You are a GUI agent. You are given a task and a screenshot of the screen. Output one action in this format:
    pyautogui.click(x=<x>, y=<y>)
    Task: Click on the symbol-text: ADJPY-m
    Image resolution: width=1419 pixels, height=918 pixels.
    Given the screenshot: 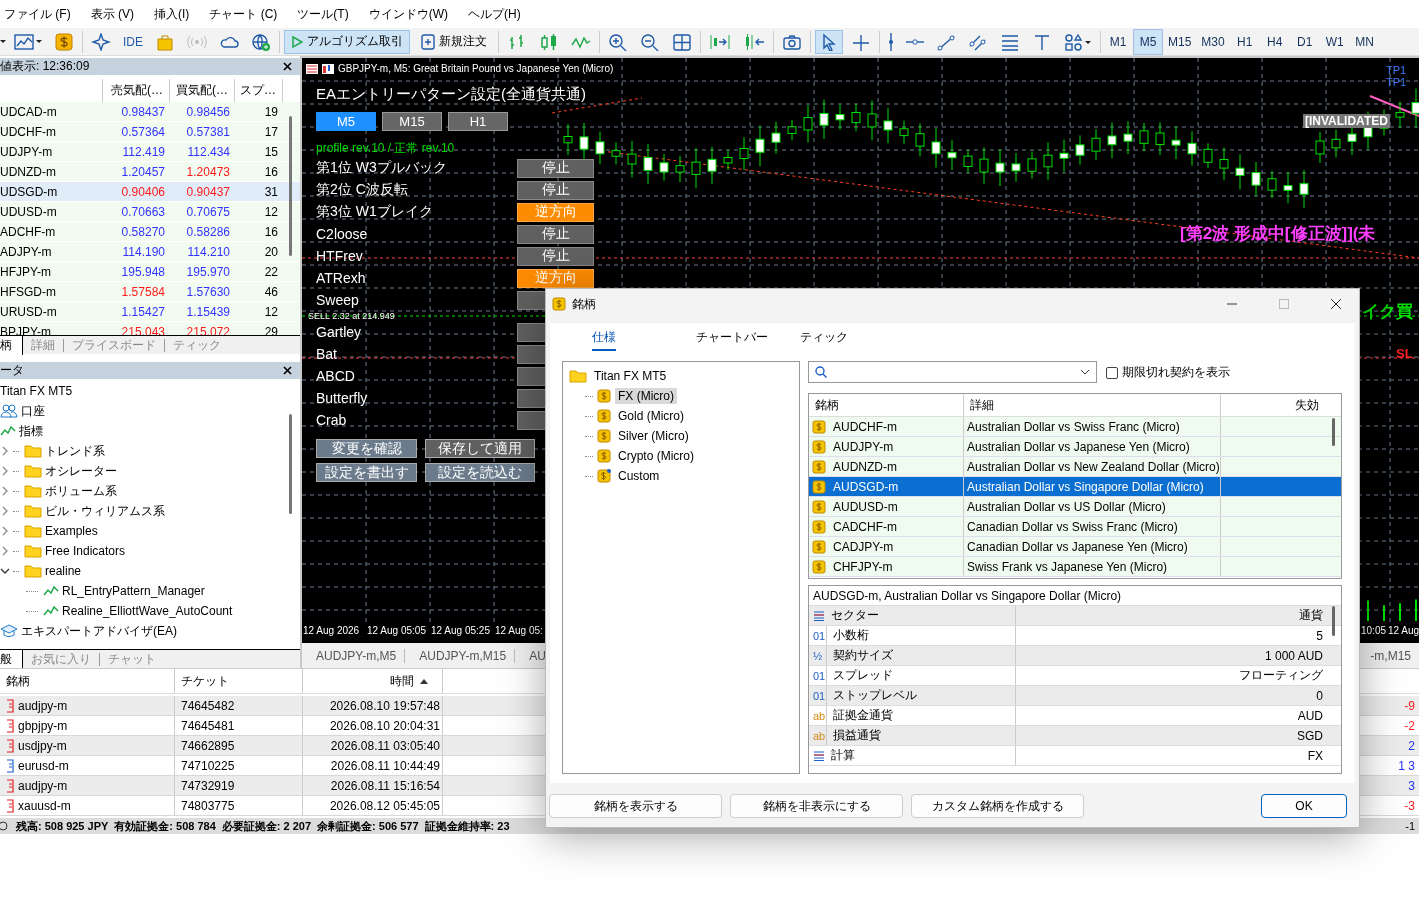 What is the action you would take?
    pyautogui.click(x=51, y=251)
    